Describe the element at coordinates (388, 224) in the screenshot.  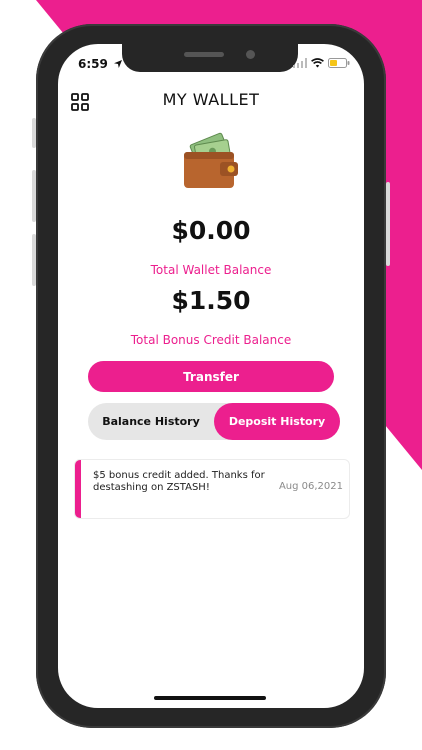
I see `power-button` at that location.